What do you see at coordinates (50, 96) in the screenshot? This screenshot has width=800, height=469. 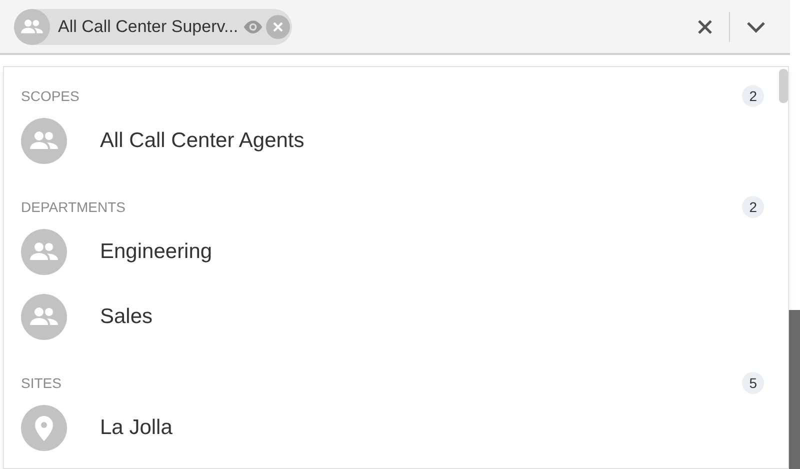 I see `section-header: SCOPES` at bounding box center [50, 96].